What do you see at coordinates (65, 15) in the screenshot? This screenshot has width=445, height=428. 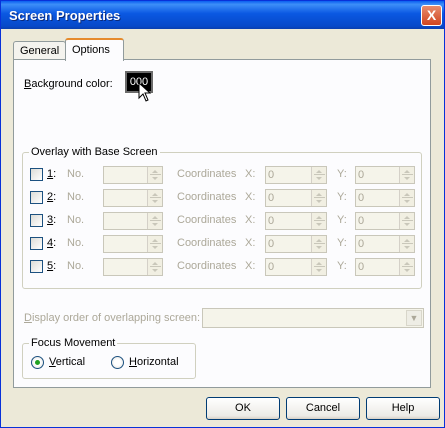 I see `window-title: Screen Properties` at bounding box center [65, 15].